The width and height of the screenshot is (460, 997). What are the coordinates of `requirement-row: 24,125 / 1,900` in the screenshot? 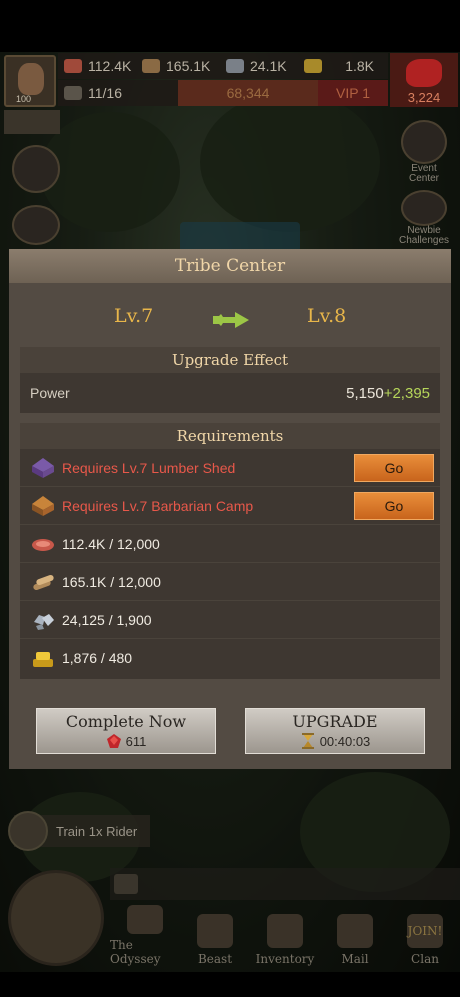 It's located at (230, 620).